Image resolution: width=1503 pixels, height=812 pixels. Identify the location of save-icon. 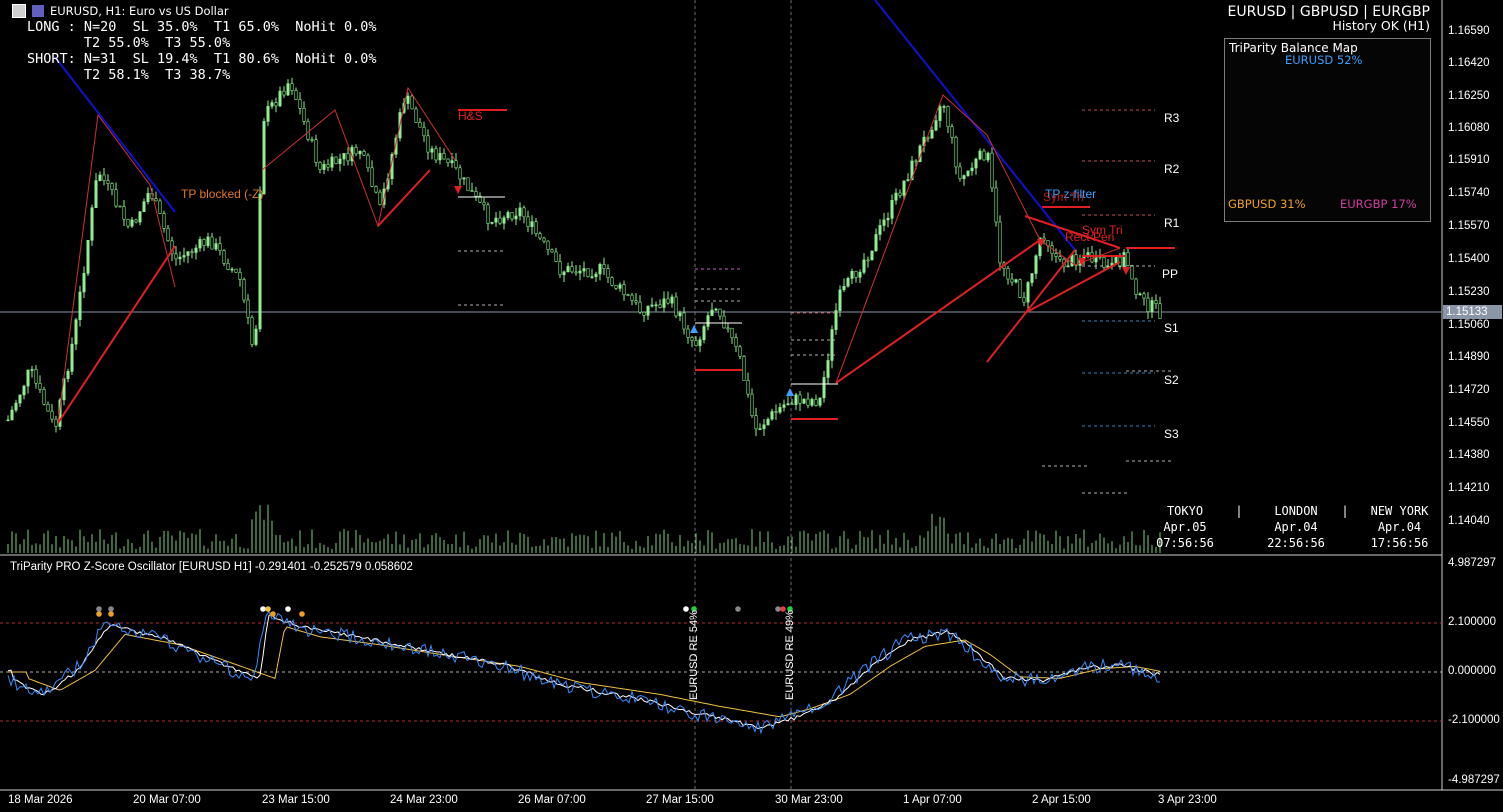
(38, 11).